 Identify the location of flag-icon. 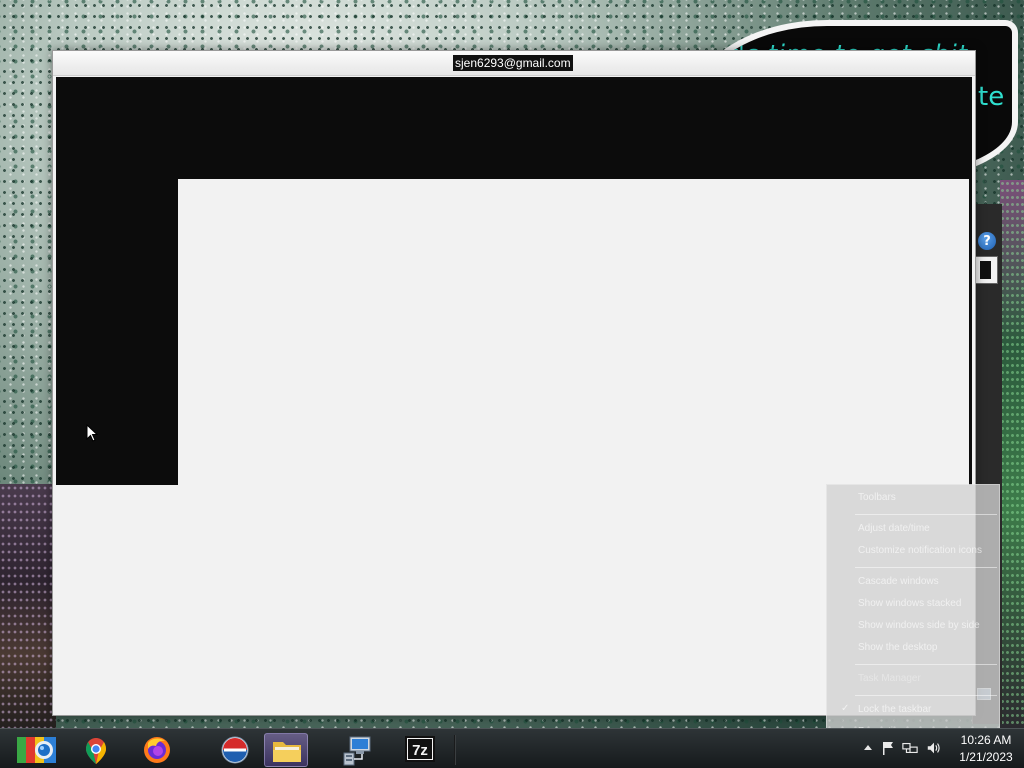
(888, 748).